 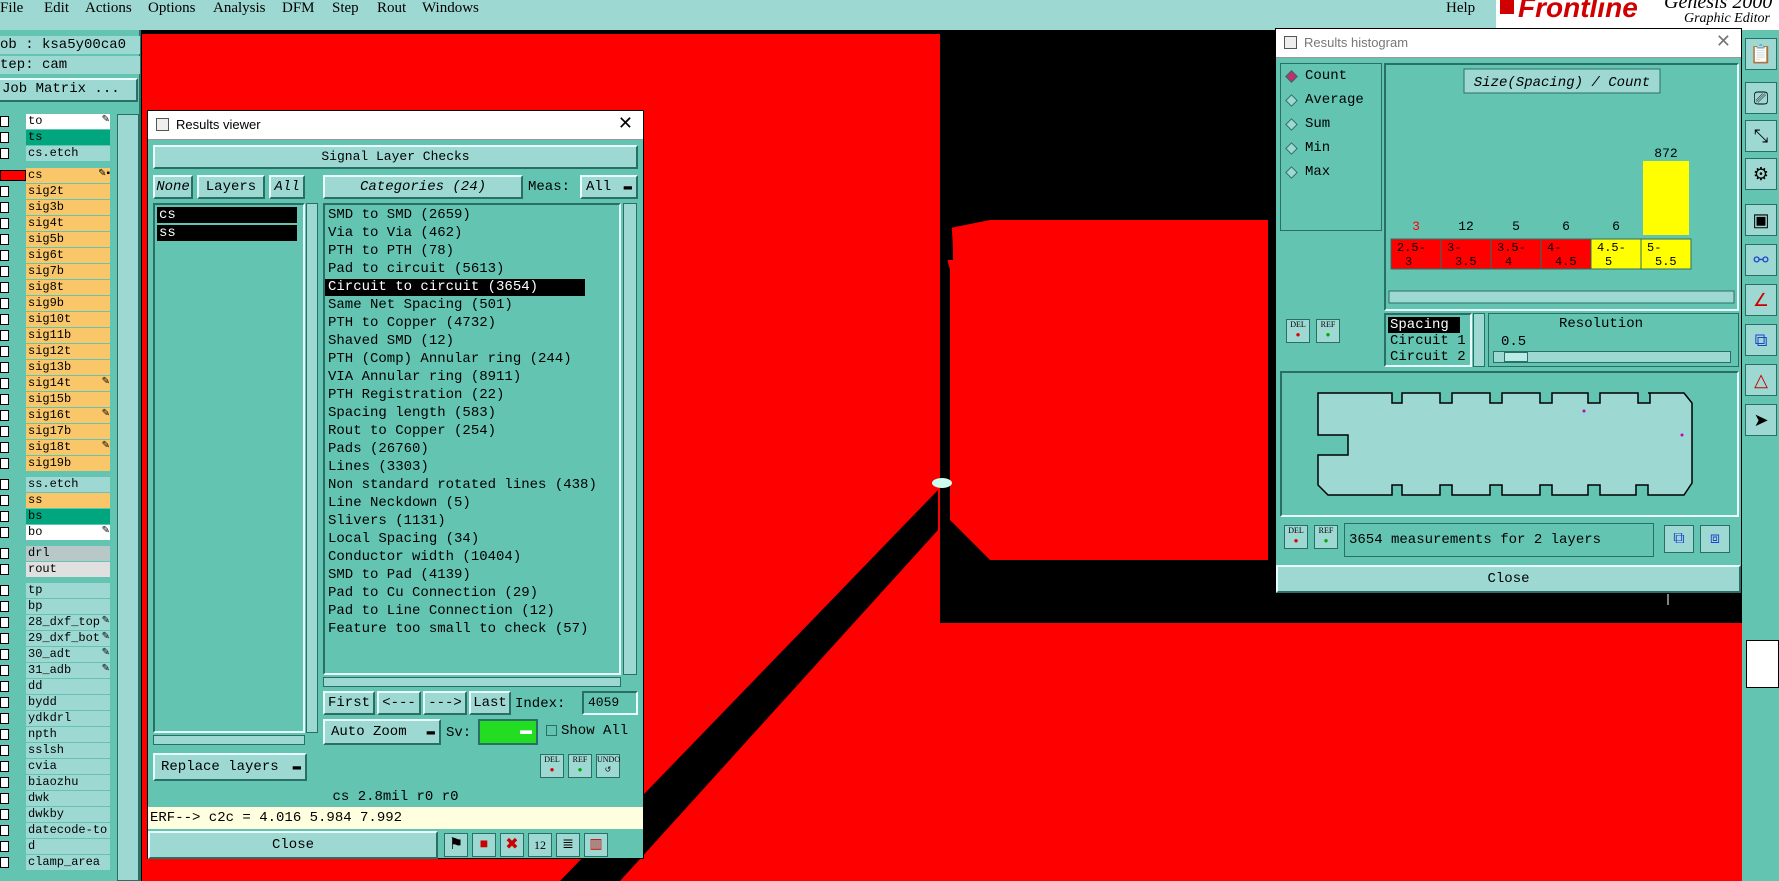 What do you see at coordinates (56, 415) in the screenshot?
I see `layer-row: sig16t ✎` at bounding box center [56, 415].